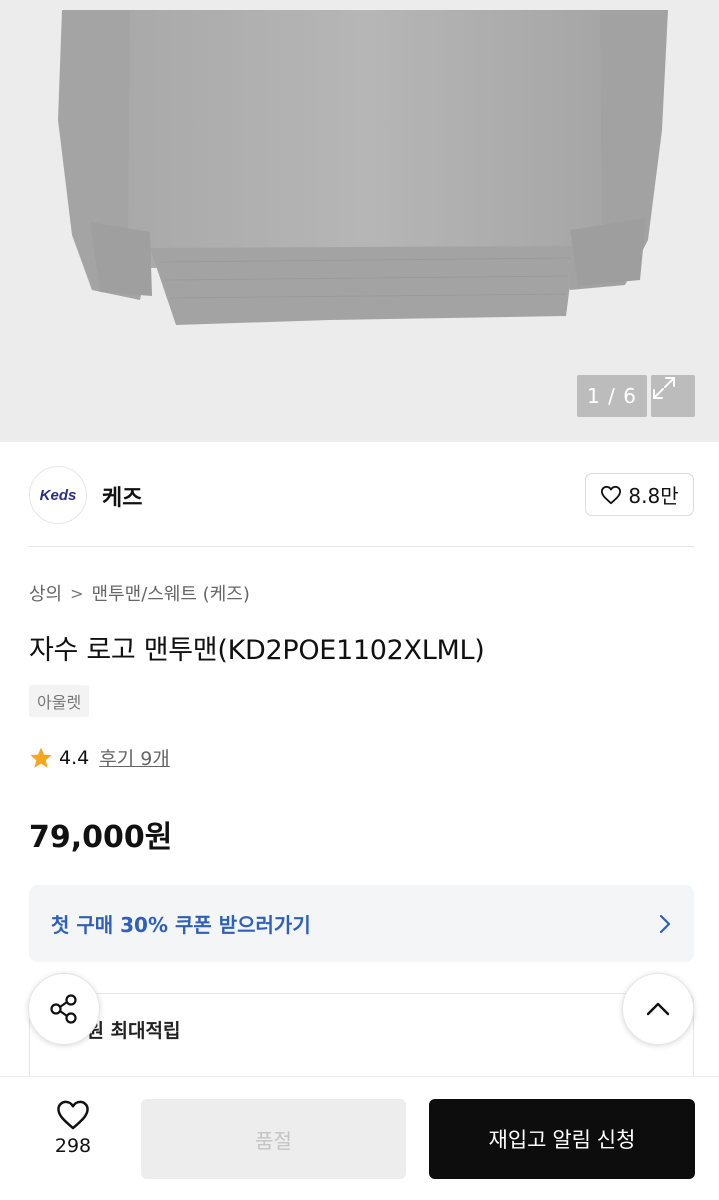 This screenshot has width=719, height=1200. What do you see at coordinates (653, 496) in the screenshot?
I see `brand-like-count: 8.8만` at bounding box center [653, 496].